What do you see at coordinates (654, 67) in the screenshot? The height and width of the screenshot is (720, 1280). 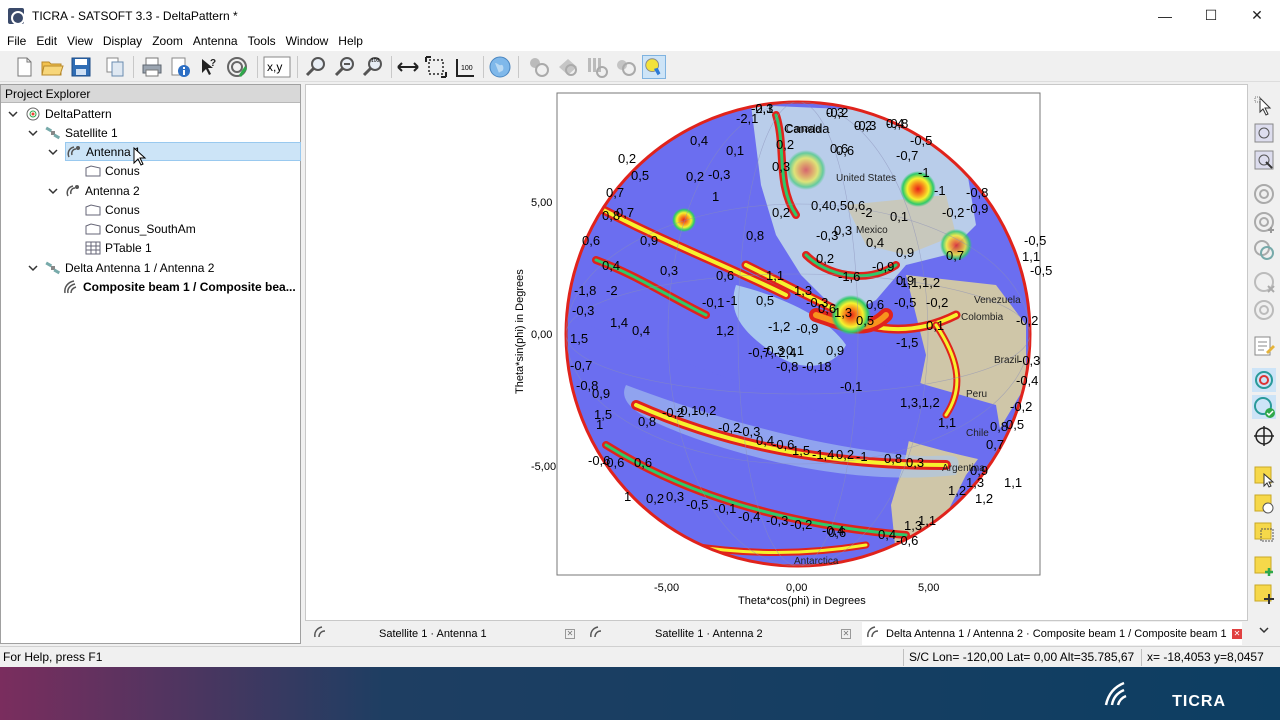 I see `highlight-tool-icon` at bounding box center [654, 67].